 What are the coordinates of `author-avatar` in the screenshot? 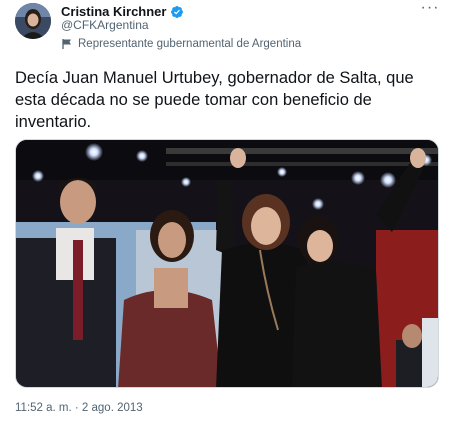 It's located at (33, 21).